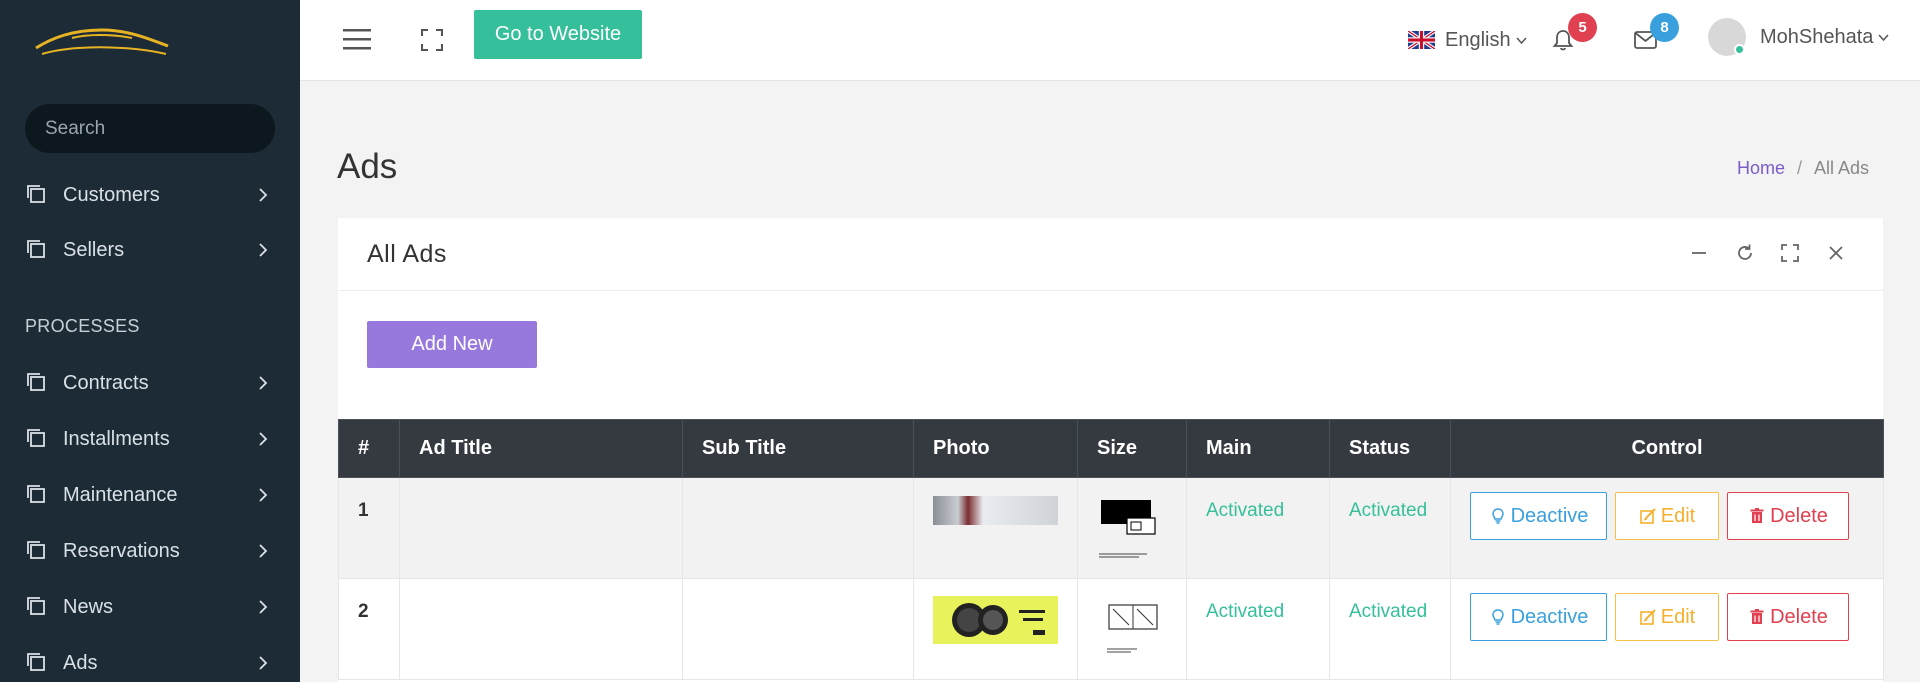 The height and width of the screenshot is (682, 1920). What do you see at coordinates (369, 528) in the screenshot?
I see `row-number: 1` at bounding box center [369, 528].